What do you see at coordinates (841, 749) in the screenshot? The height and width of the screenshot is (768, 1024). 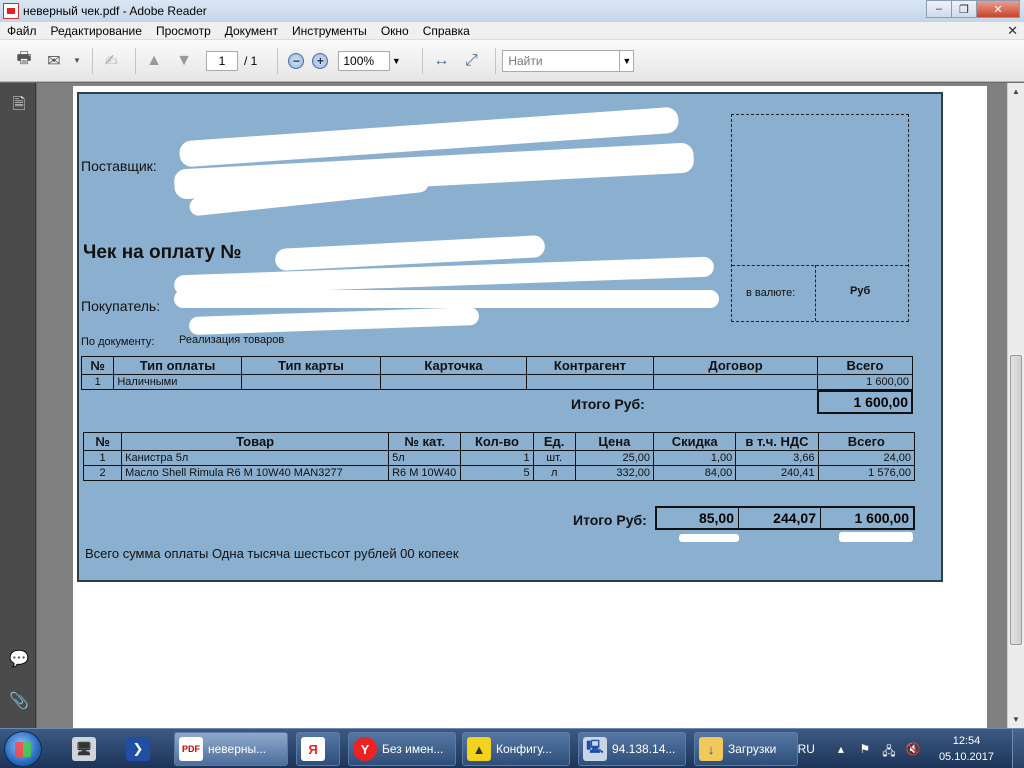 I see `tray-expand-icon: ▴` at bounding box center [841, 749].